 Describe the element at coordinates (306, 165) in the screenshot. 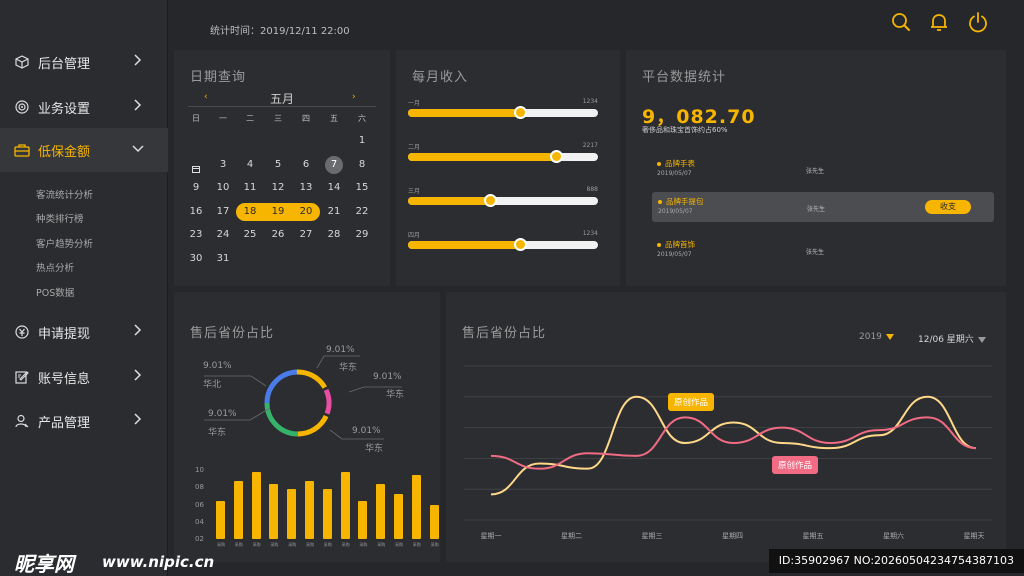

I see `calendar-day: 6` at that location.